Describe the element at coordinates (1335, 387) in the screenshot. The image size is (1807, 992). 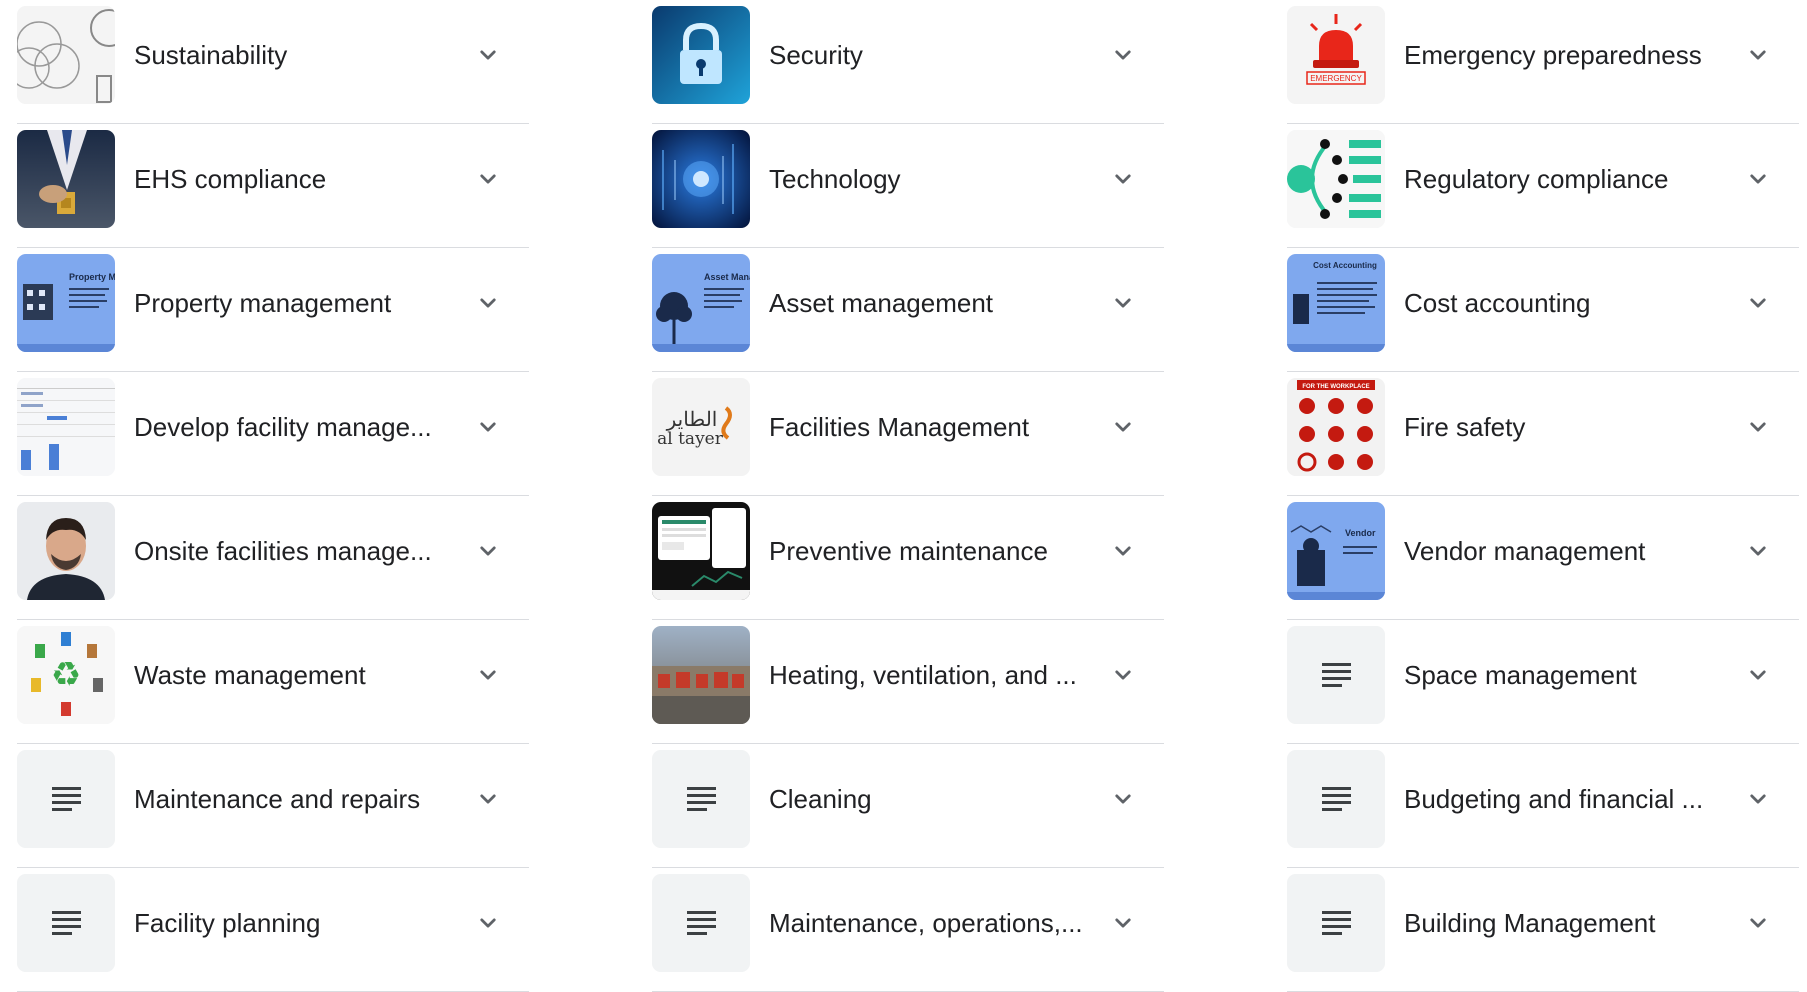
I see `thumbnail-caption: FOR THE WORKPLACE` at that location.